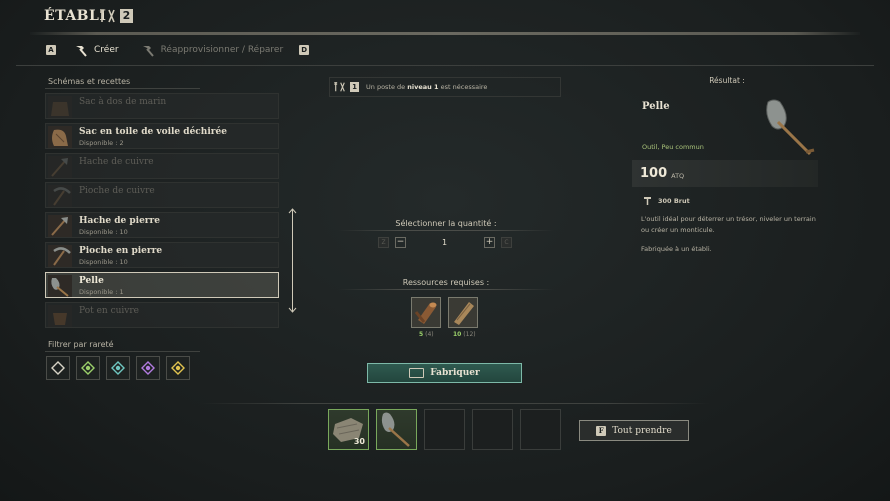 The image size is (890, 501). I want to click on result-blunt-damage: 300 Brut, so click(666, 200).